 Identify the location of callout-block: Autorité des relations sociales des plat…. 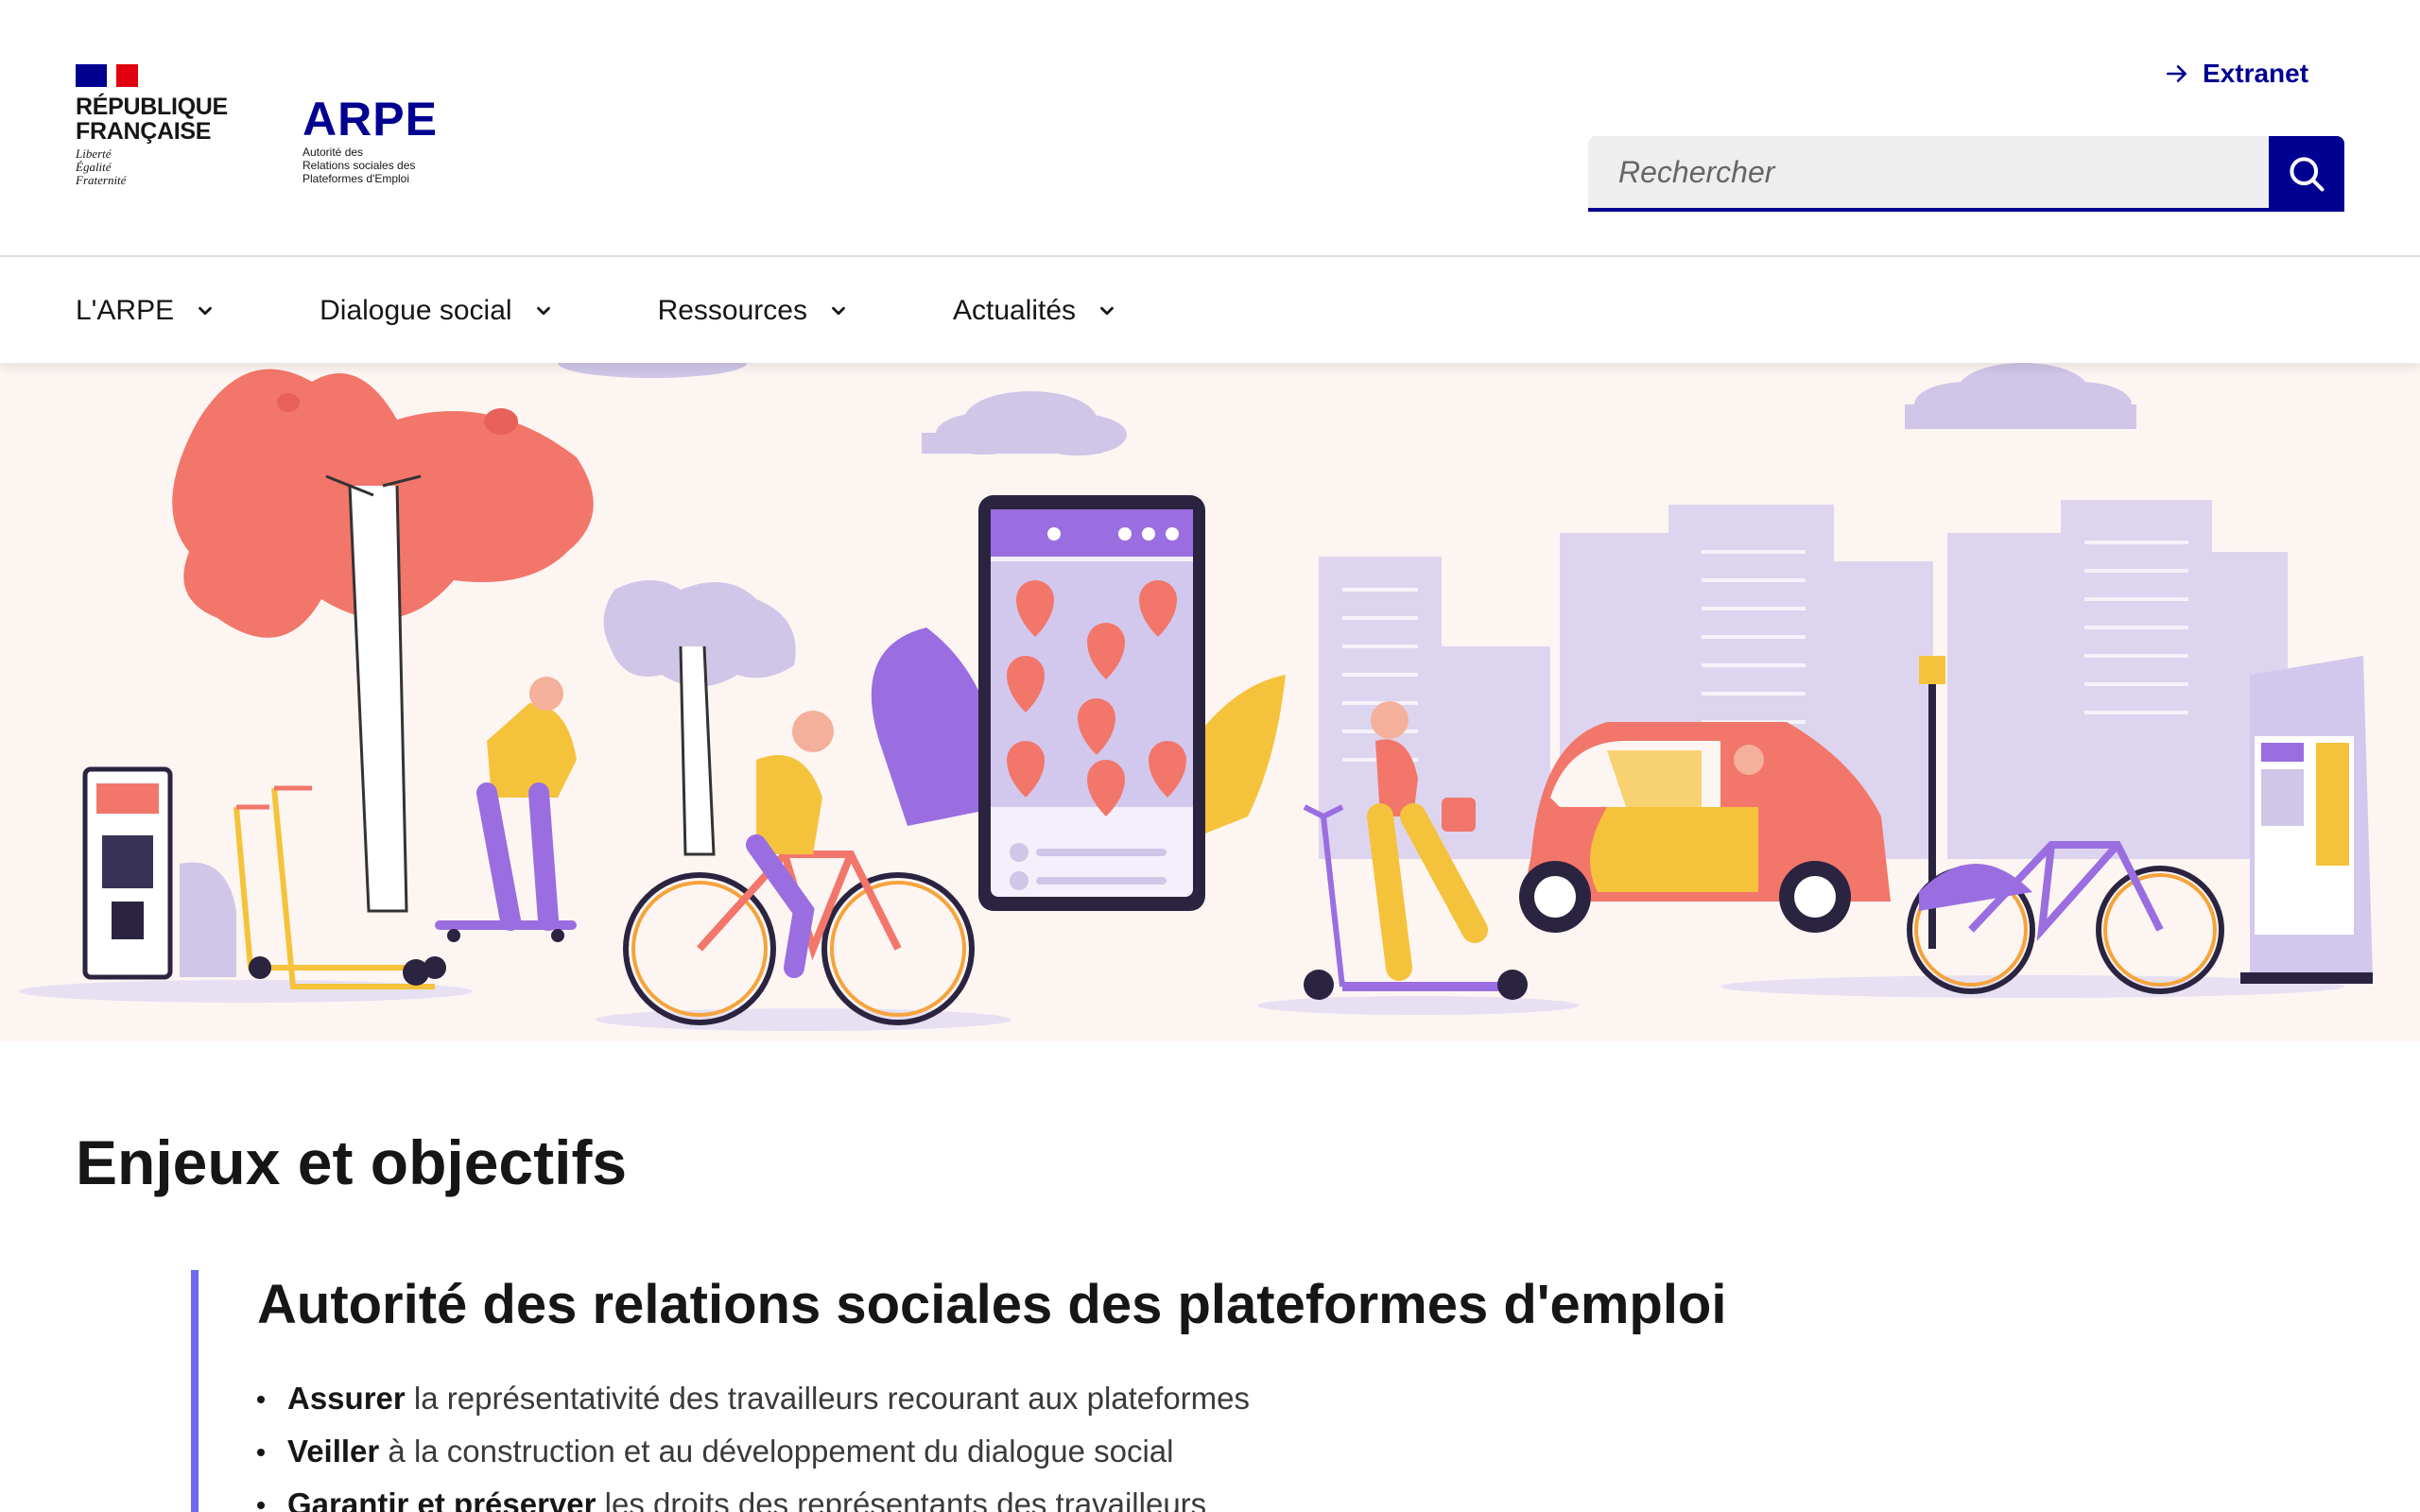
(1231, 1391).